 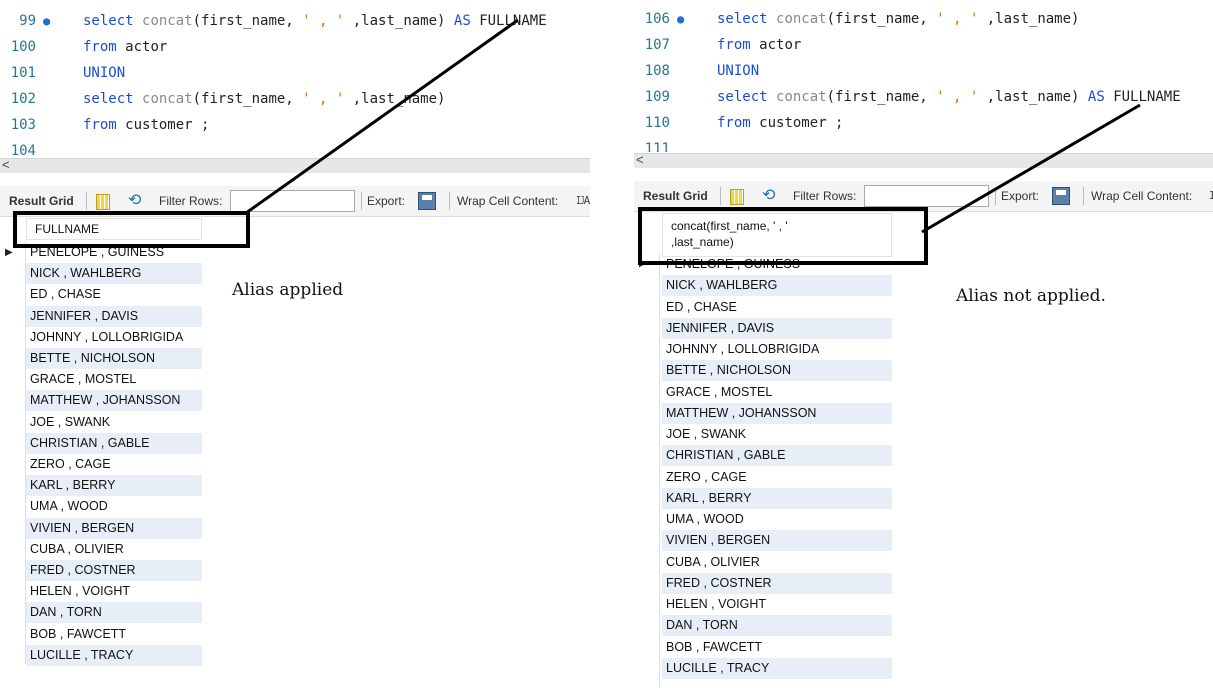 What do you see at coordinates (513, 21) in the screenshot?
I see `sql-token: FULLNAME` at bounding box center [513, 21].